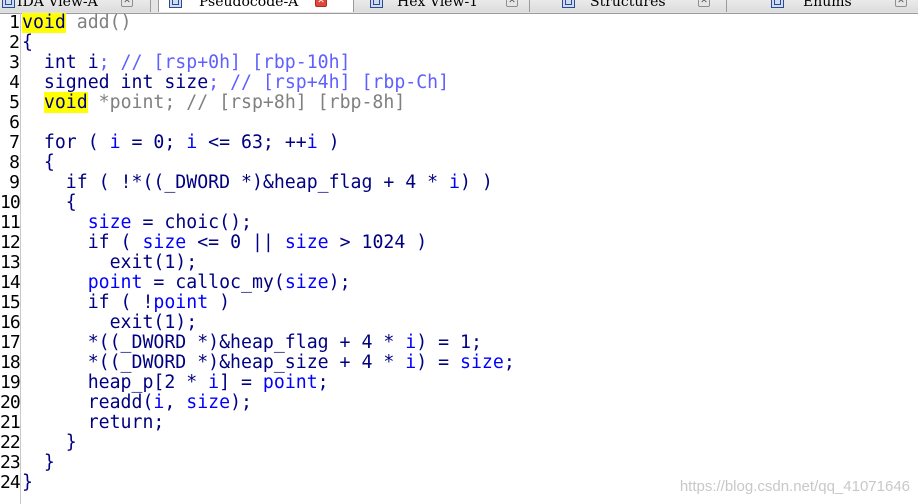 The height and width of the screenshot is (504, 918). I want to click on code-line: void *point; // [rsp+8h] [rbp-8h], so click(268, 102).